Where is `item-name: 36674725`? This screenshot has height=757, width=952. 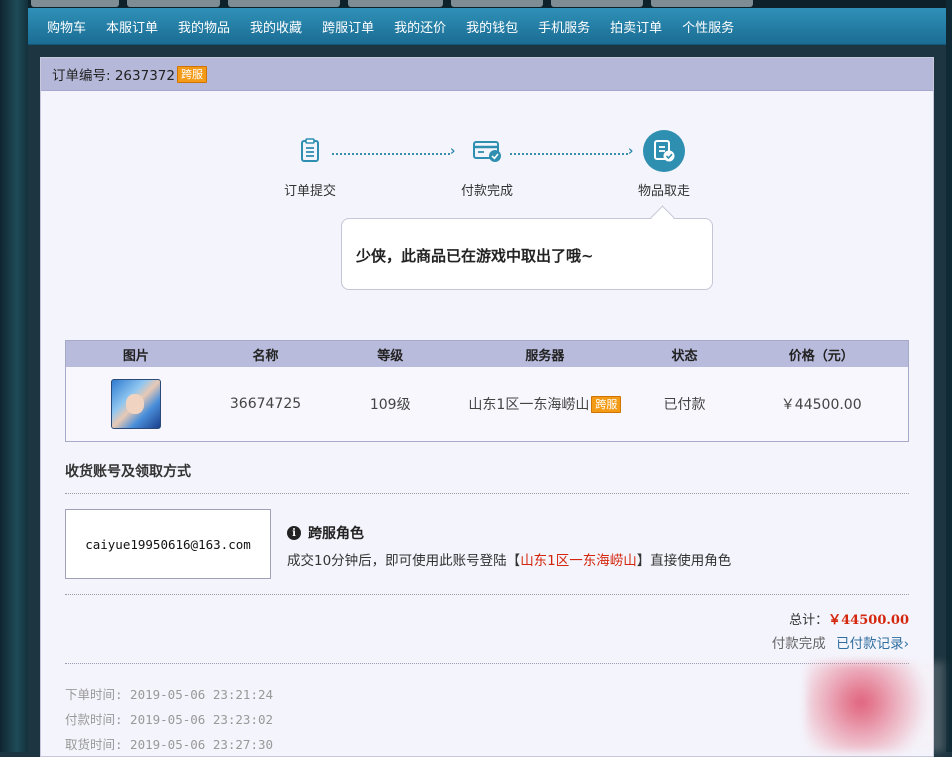
item-name: 36674725 is located at coordinates (265, 404).